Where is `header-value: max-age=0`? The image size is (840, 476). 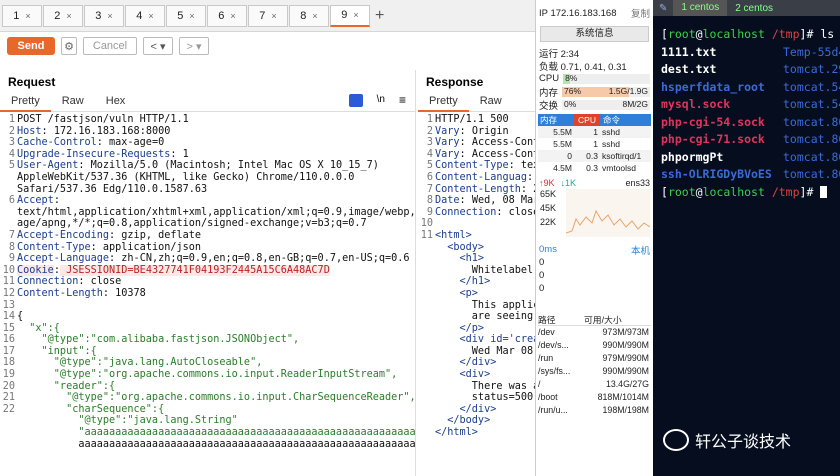
header-value: max-age=0 is located at coordinates (133, 143).